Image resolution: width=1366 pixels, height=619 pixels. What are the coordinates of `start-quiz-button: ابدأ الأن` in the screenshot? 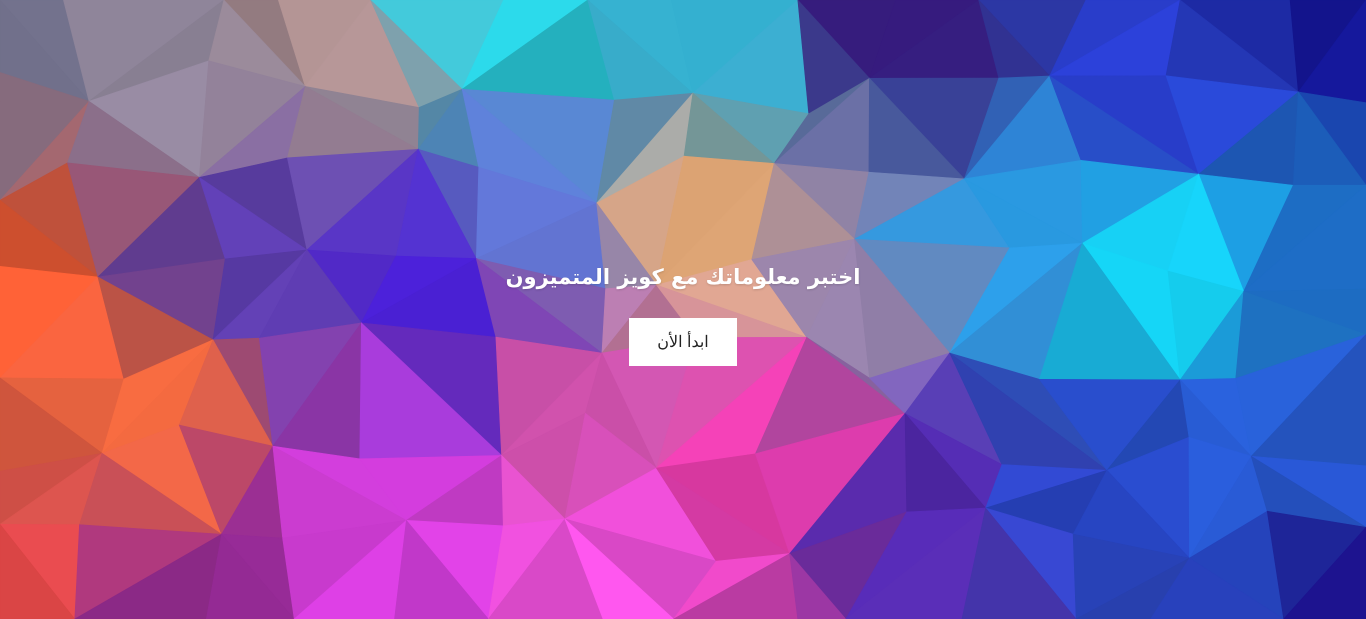 It's located at (683, 342).